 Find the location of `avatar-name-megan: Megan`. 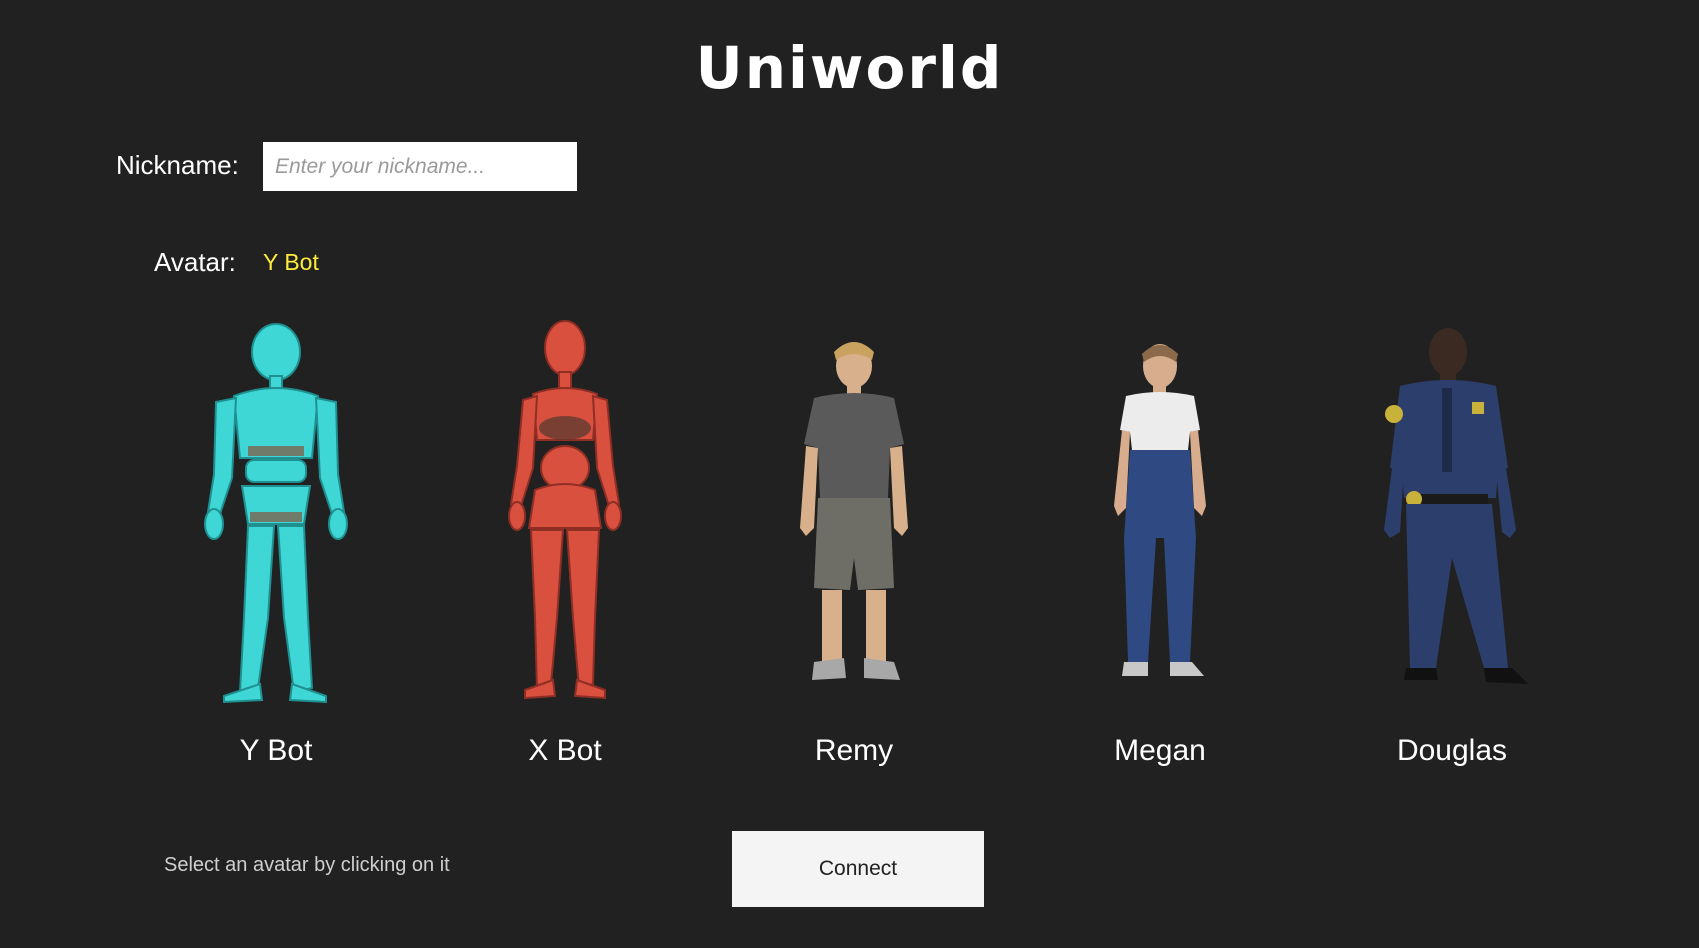

avatar-name-megan: Megan is located at coordinates (1160, 750).